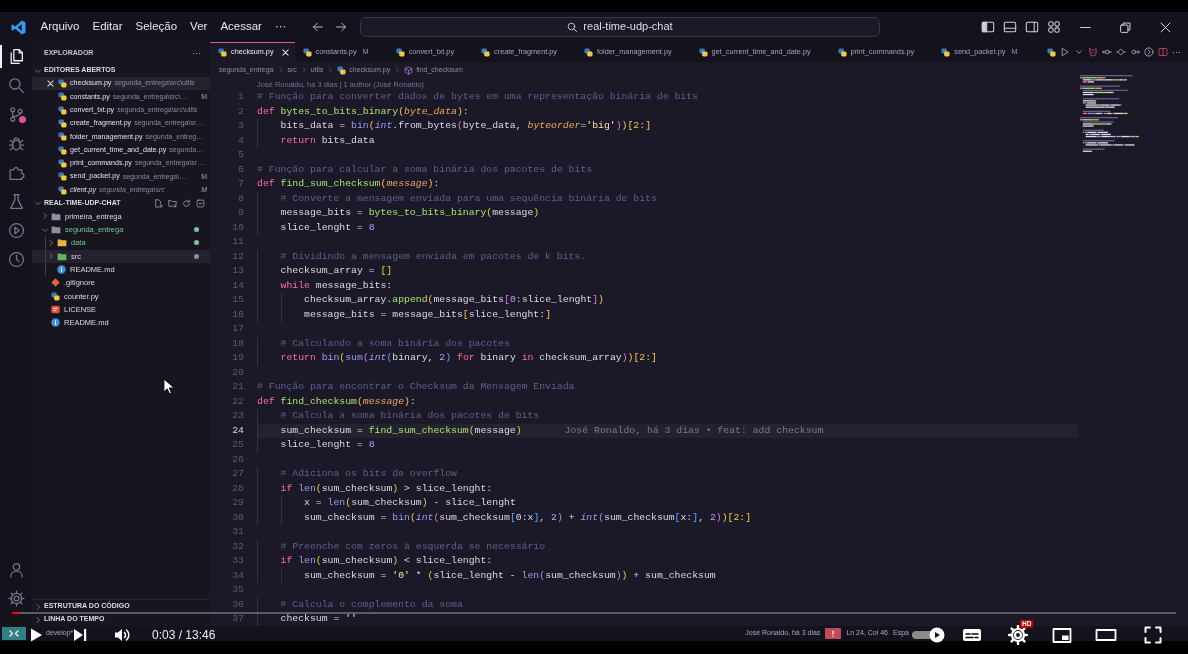  I want to click on theater-mode-icon, so click(1106, 635).